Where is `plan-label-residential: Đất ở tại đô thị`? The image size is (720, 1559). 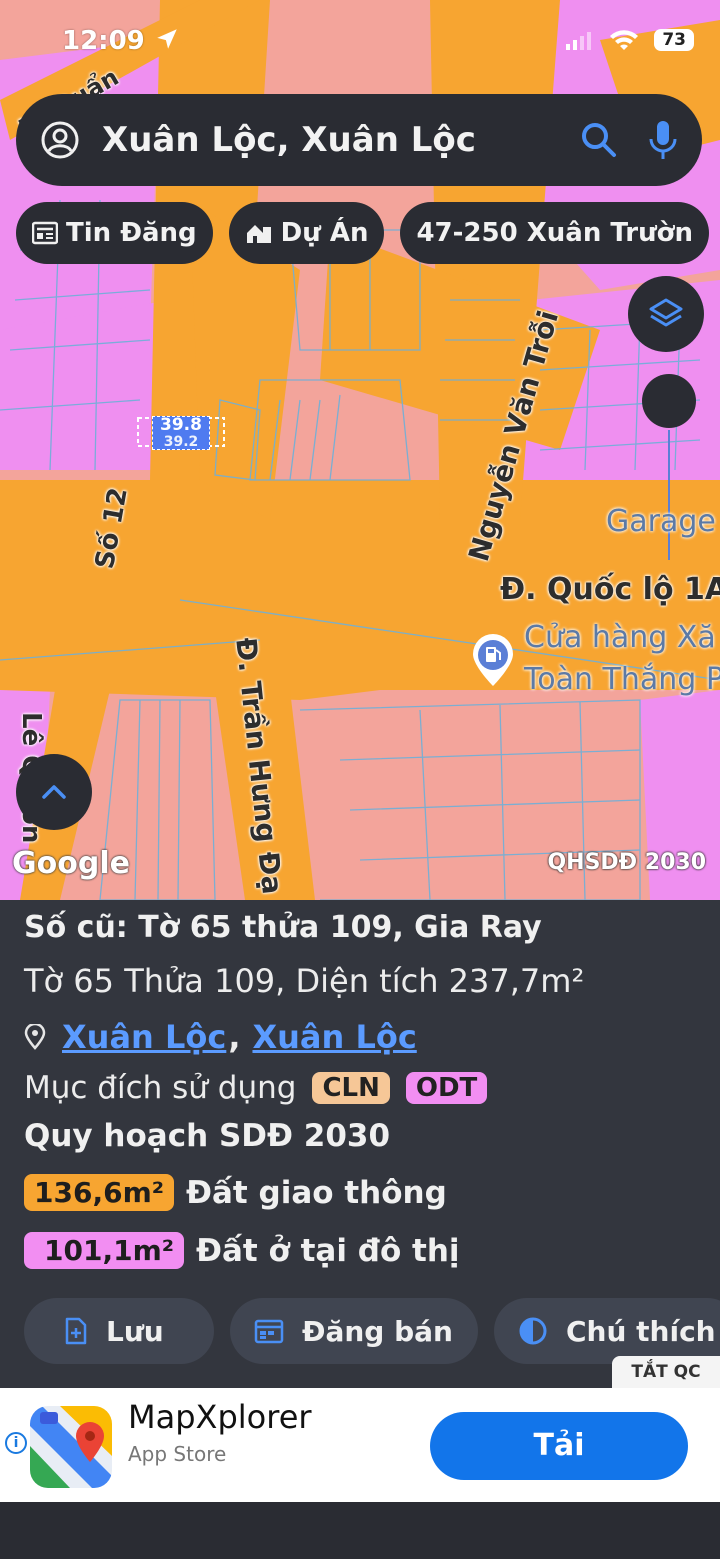
plan-label-residential: Đất ở tại đô thị is located at coordinates (328, 1250).